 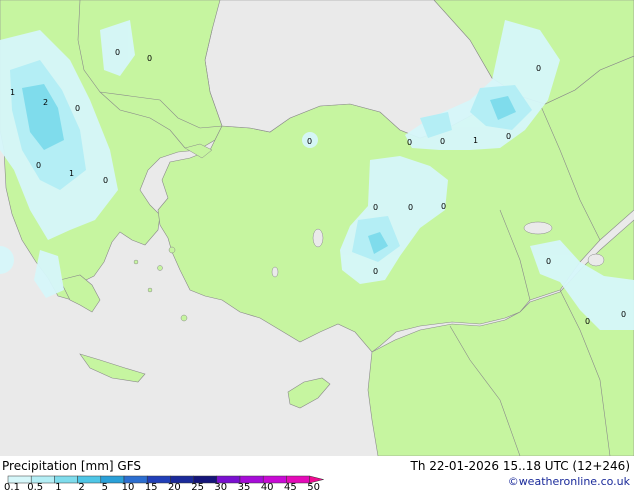 What do you see at coordinates (58, 487) in the screenshot?
I see `scale-tick-label: 1` at bounding box center [58, 487].